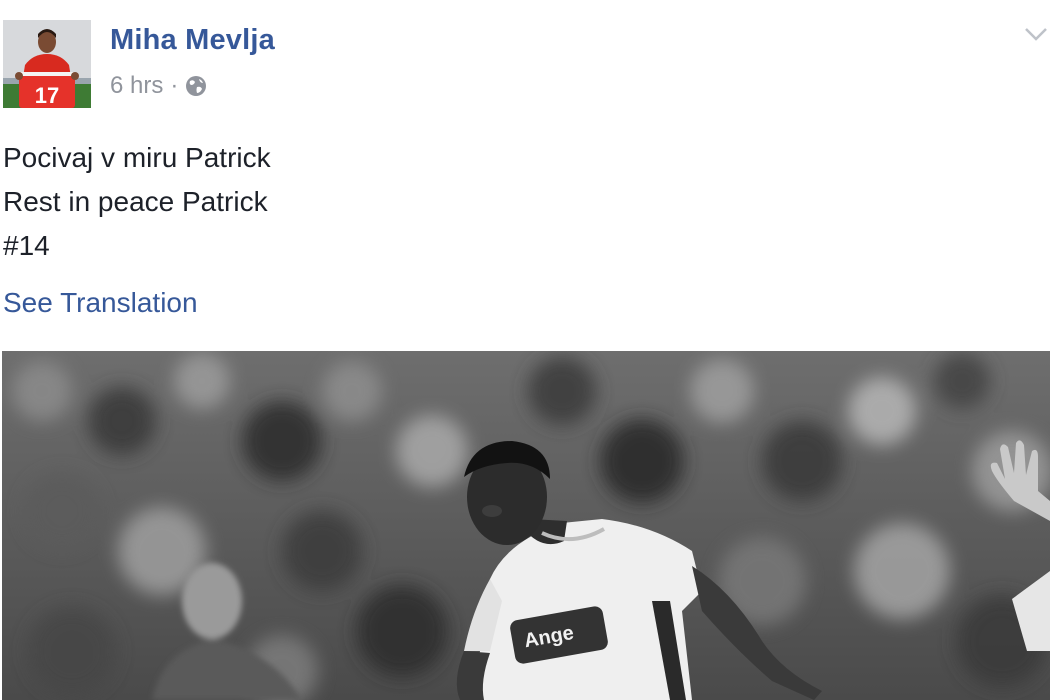 The width and height of the screenshot is (1050, 700). I want to click on avatar-image: 17, so click(47, 64).